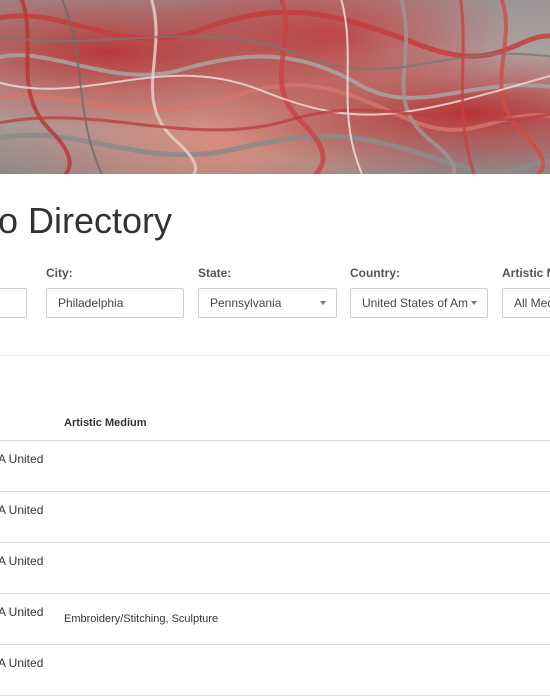 The height and width of the screenshot is (700, 550). I want to click on artistic-medium-value: All Med, so click(532, 303).